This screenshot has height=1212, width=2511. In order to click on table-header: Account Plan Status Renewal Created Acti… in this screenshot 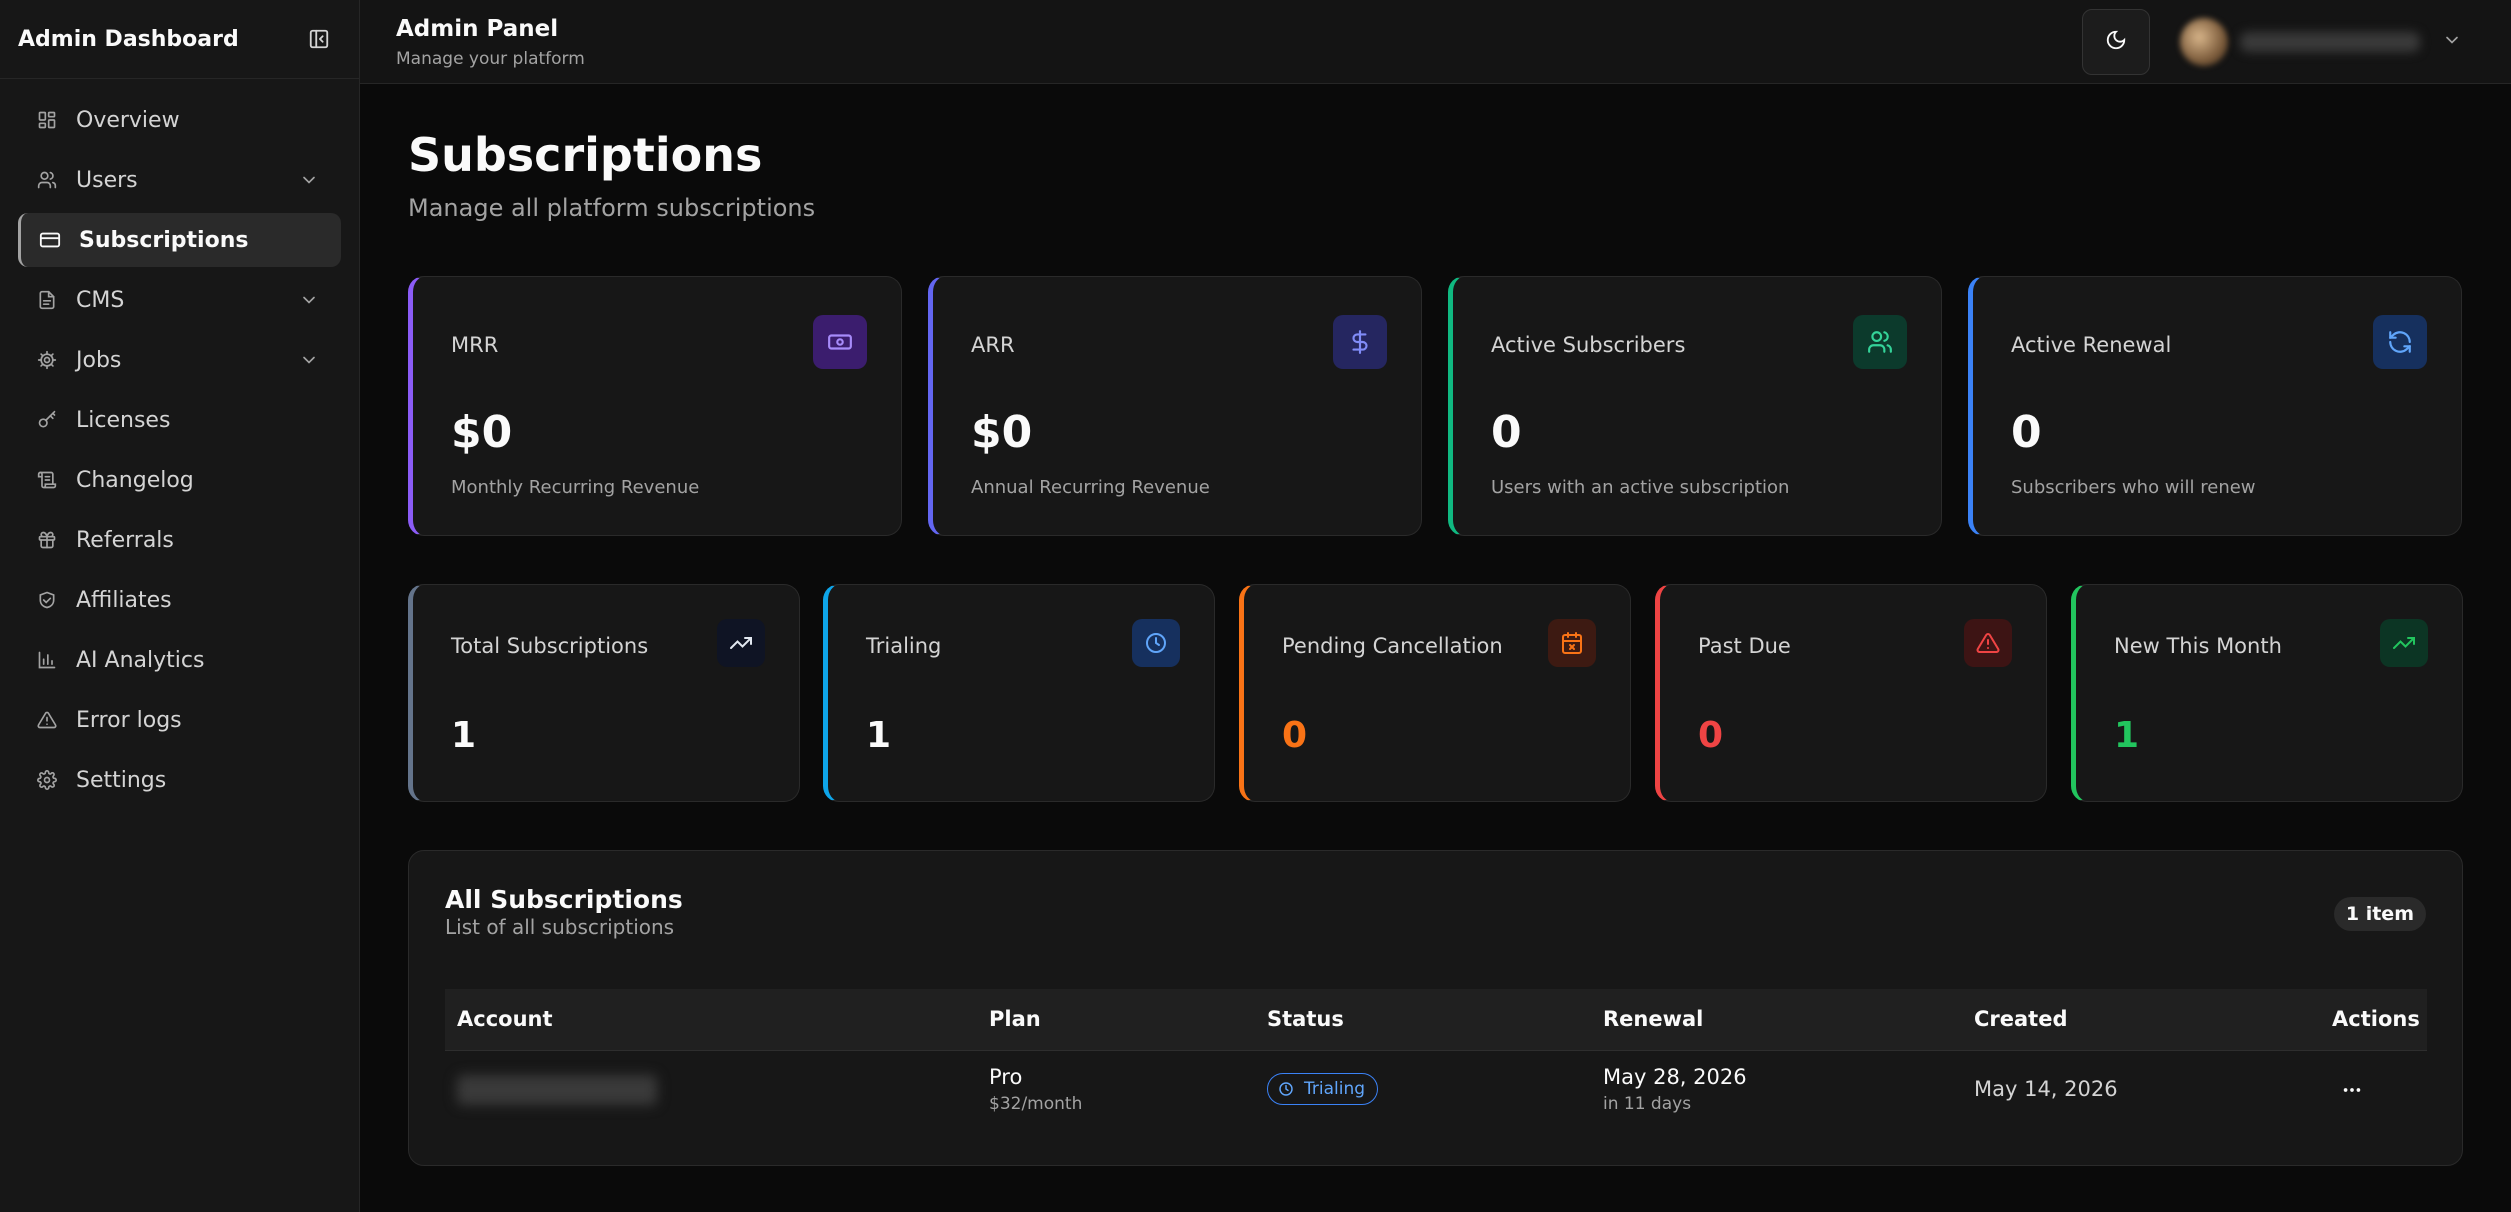, I will do `click(1436, 1020)`.